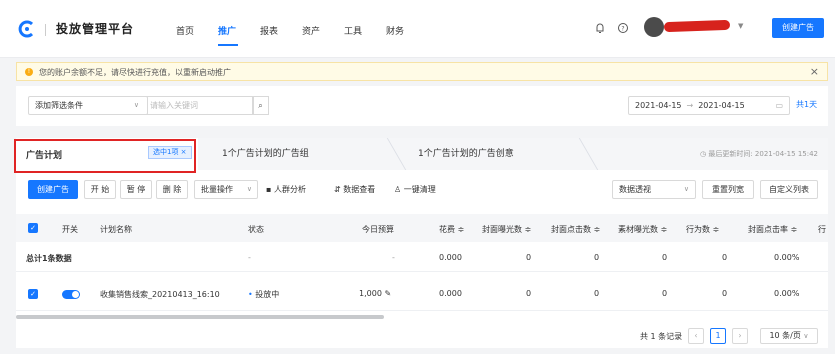  I want to click on nav-home: 首页, so click(185, 30).